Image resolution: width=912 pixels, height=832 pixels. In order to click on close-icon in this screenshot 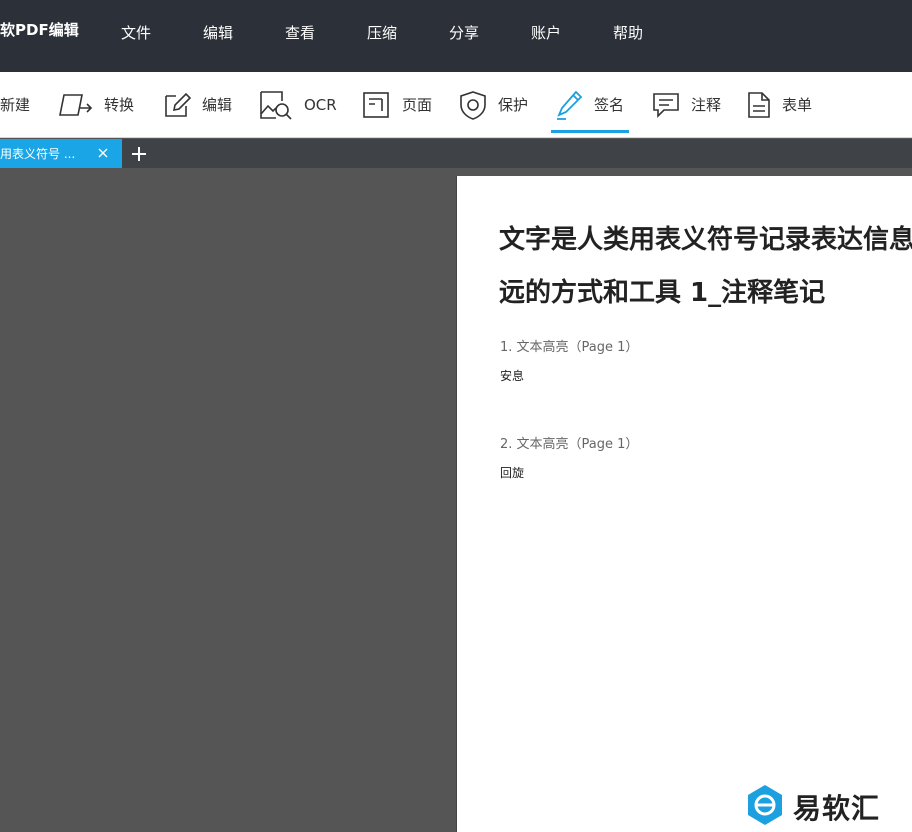, I will do `click(103, 153)`.